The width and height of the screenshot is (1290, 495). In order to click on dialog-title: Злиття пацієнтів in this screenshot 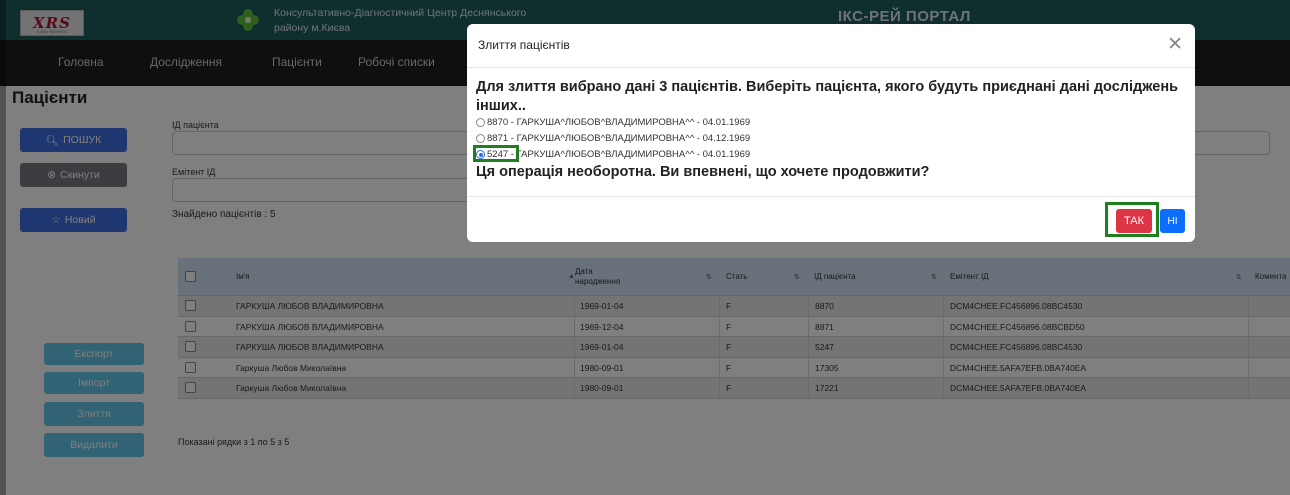, I will do `click(524, 45)`.